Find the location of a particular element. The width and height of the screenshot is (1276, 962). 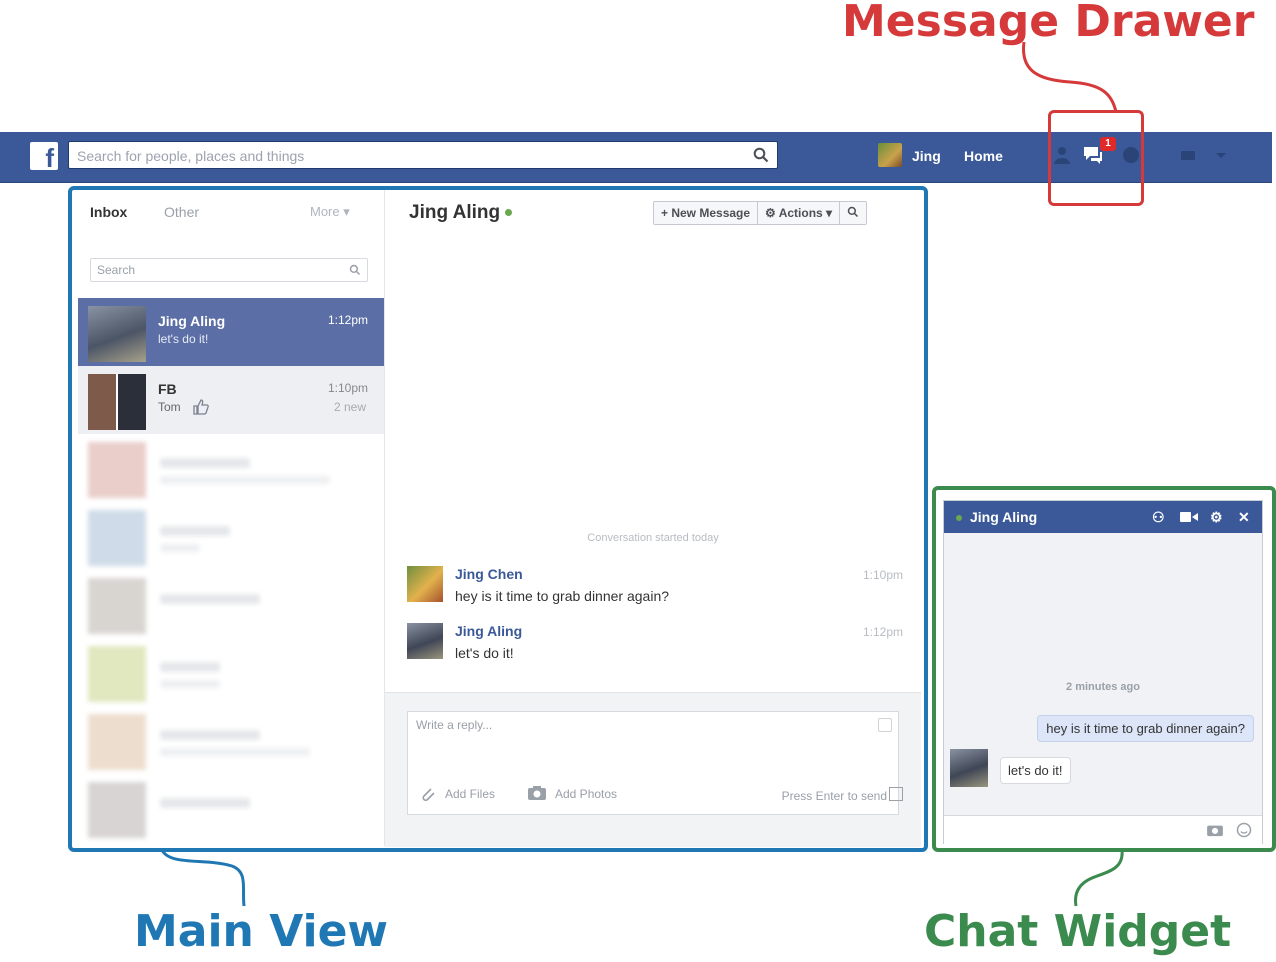

annotation-frame-message-drawer is located at coordinates (1096, 158).